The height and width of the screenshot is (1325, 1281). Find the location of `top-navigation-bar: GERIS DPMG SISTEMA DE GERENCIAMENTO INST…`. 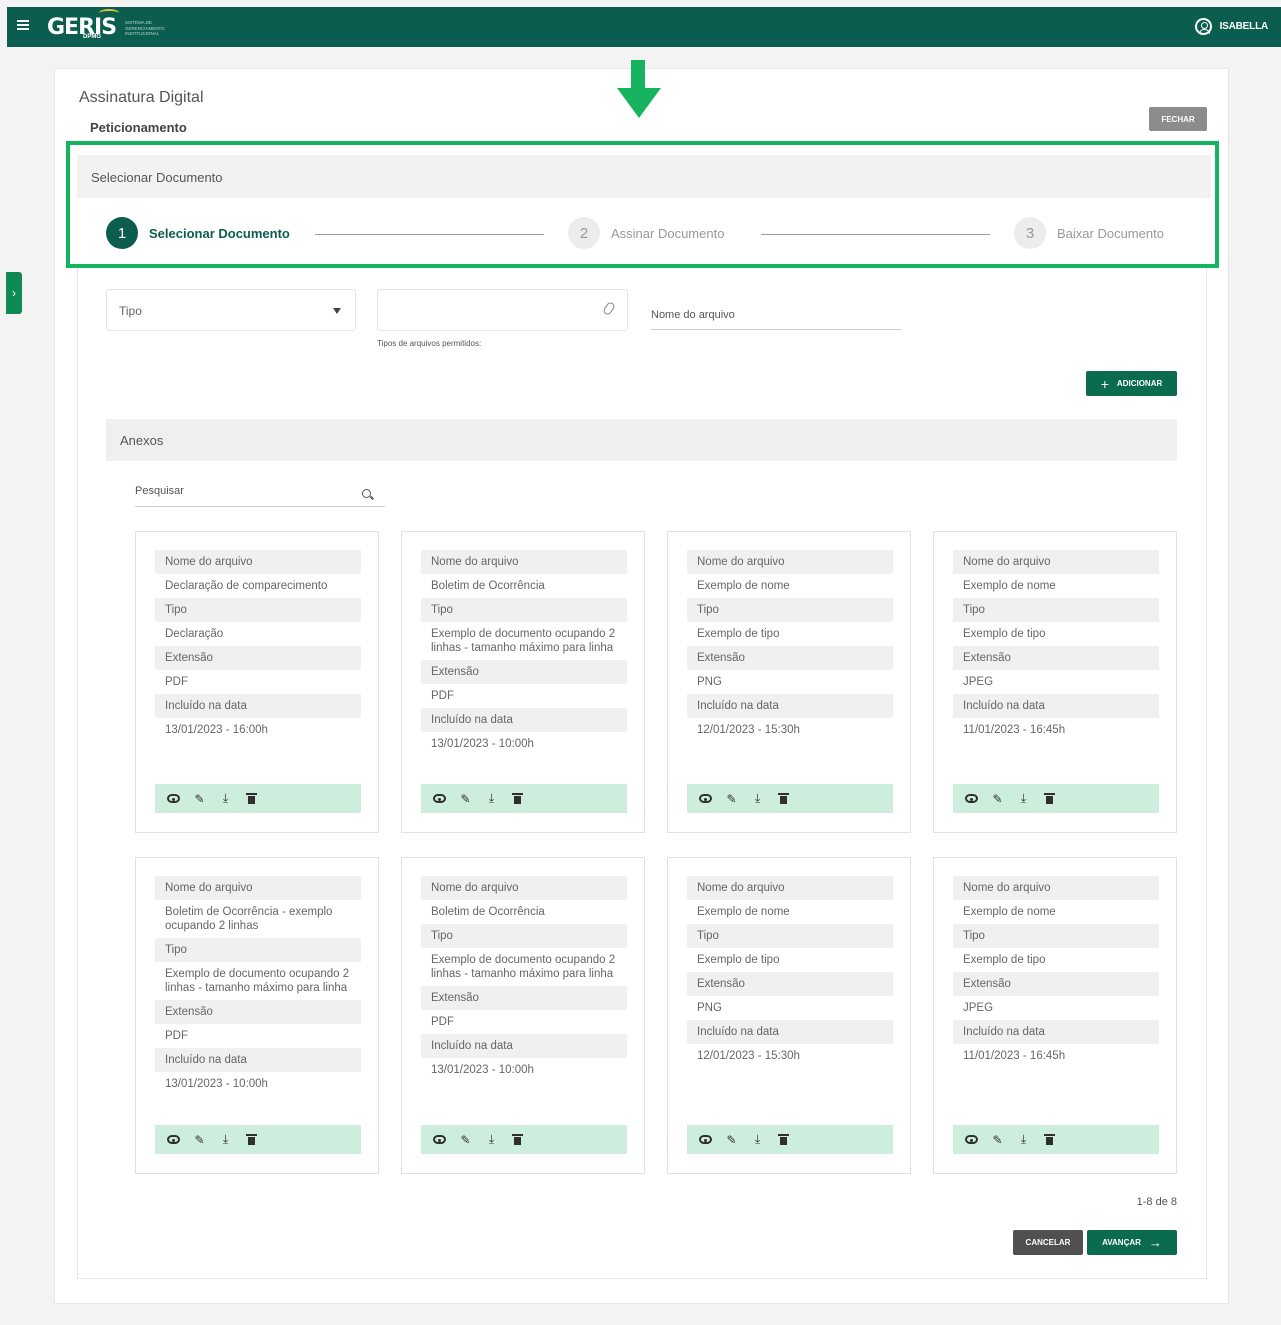

top-navigation-bar: GERIS DPMG SISTEMA DE GERENCIAMENTO INST… is located at coordinates (644, 27).